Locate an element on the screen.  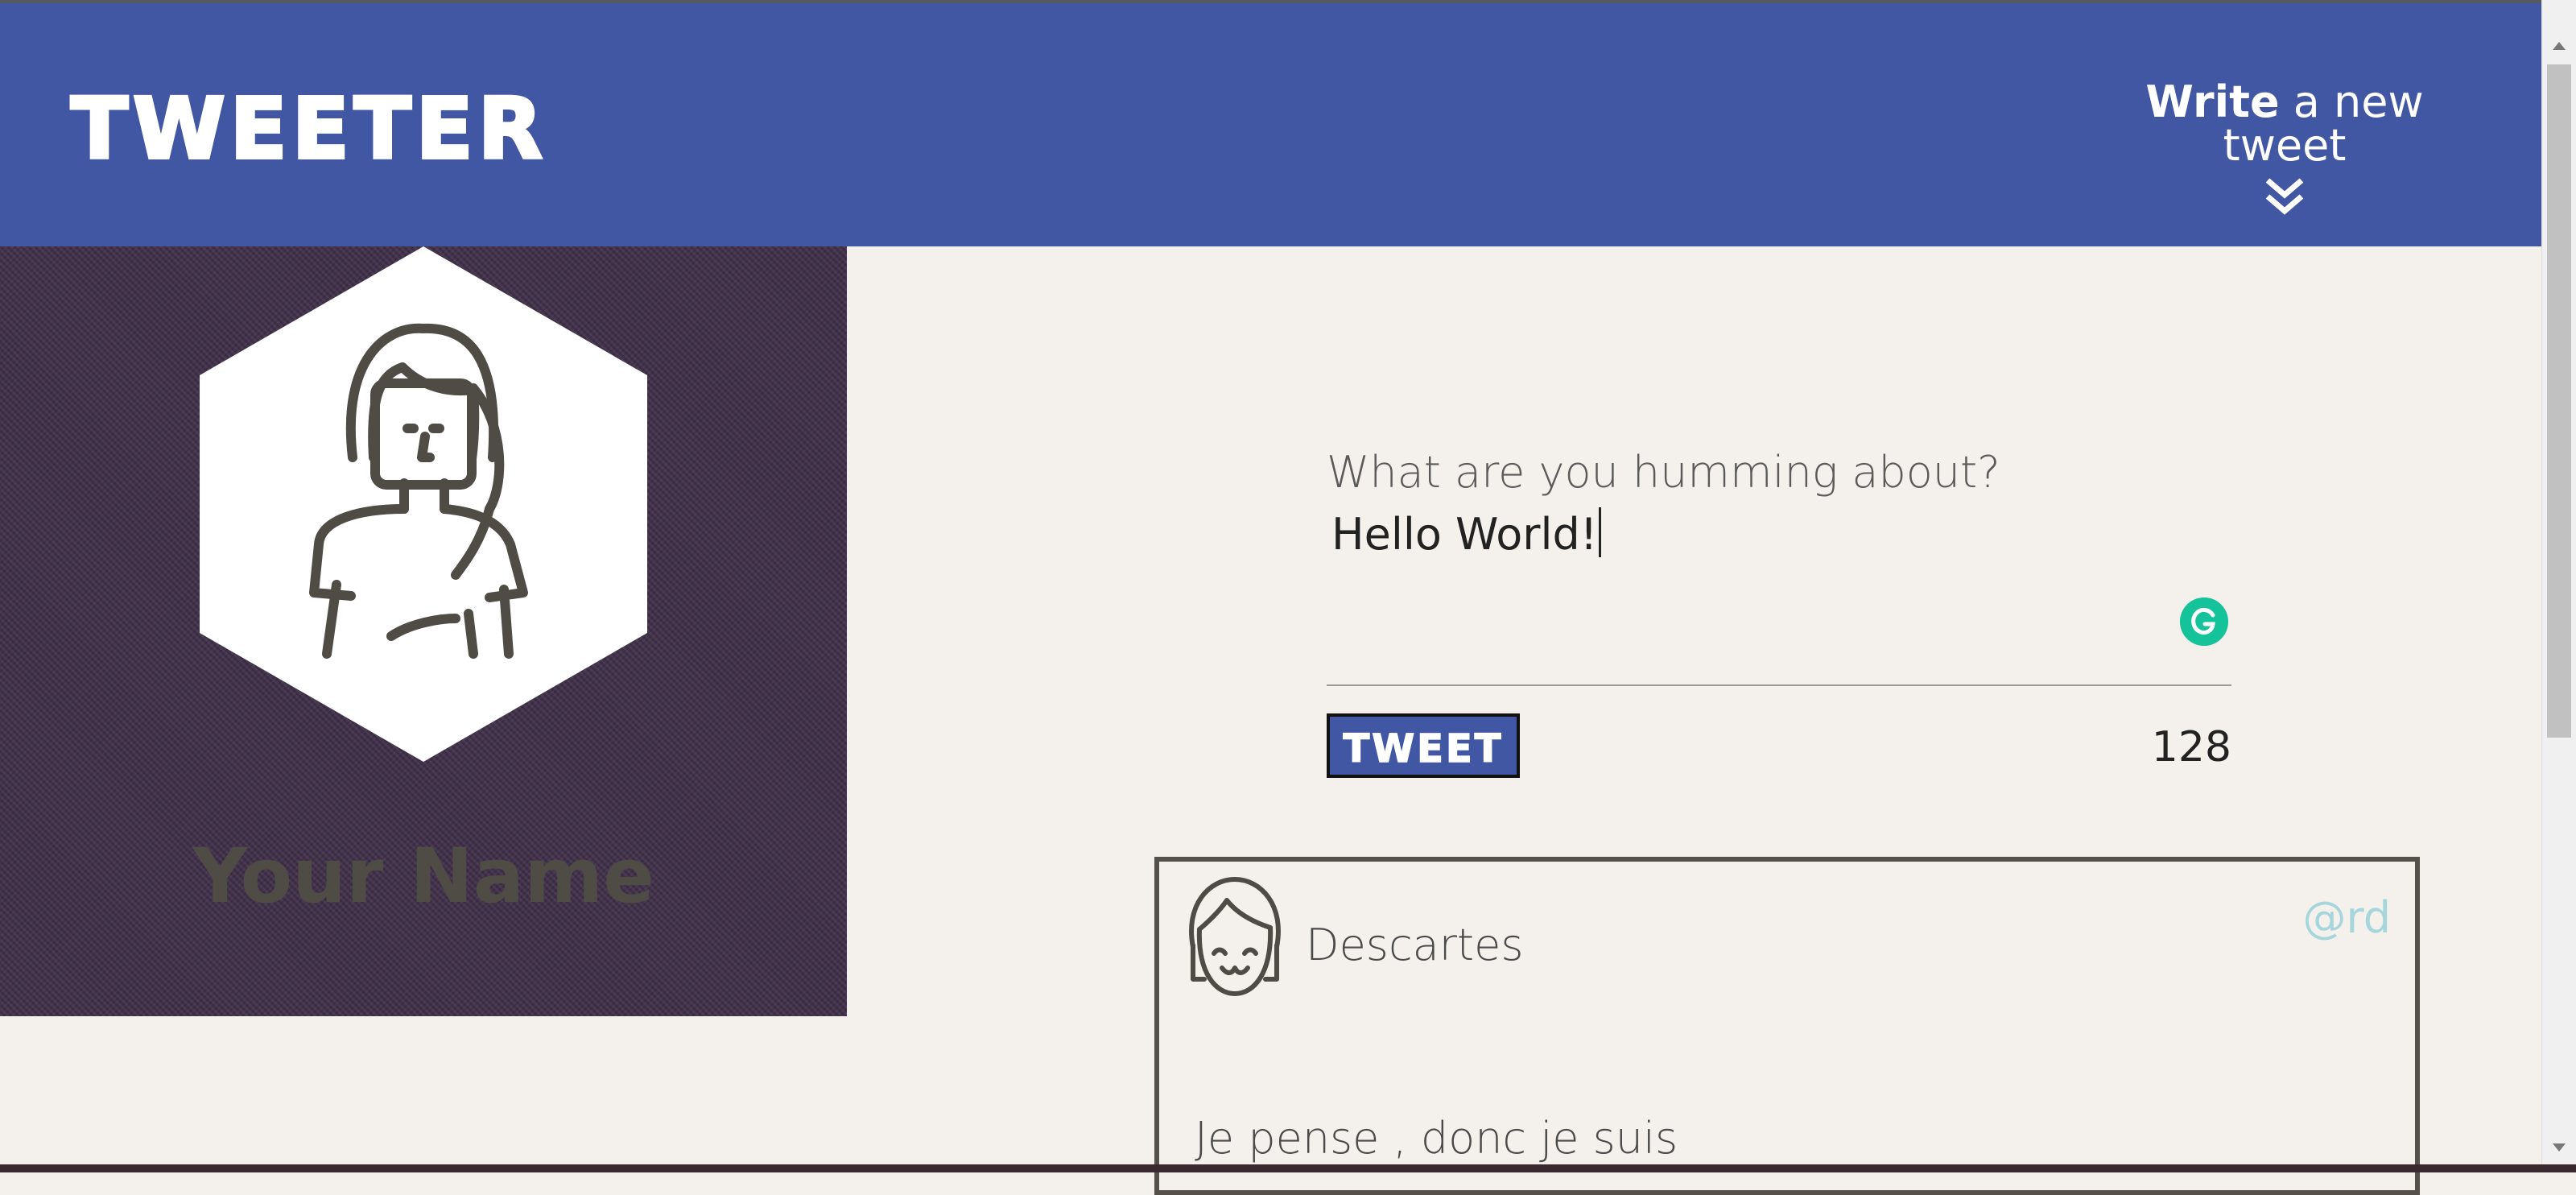
tweet-text: Je pense , donc je suis is located at coordinates (1436, 1138).